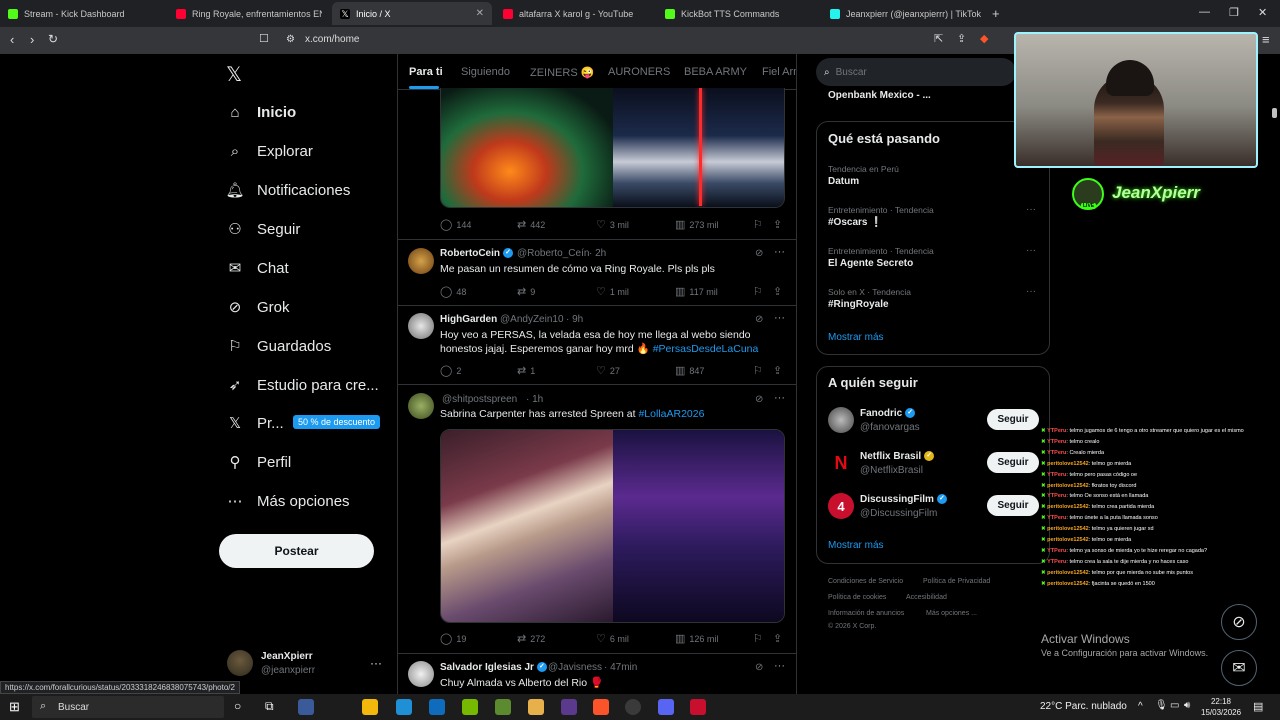 The width and height of the screenshot is (1280, 720). Describe the element at coordinates (234, 74) in the screenshot. I see `x-logo-icon: 𝕏` at that location.